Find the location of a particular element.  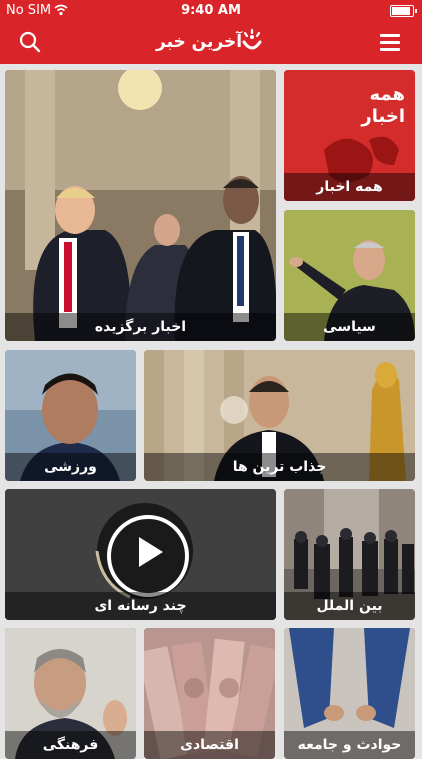

tile-sports: ورزشی is located at coordinates (70, 415).